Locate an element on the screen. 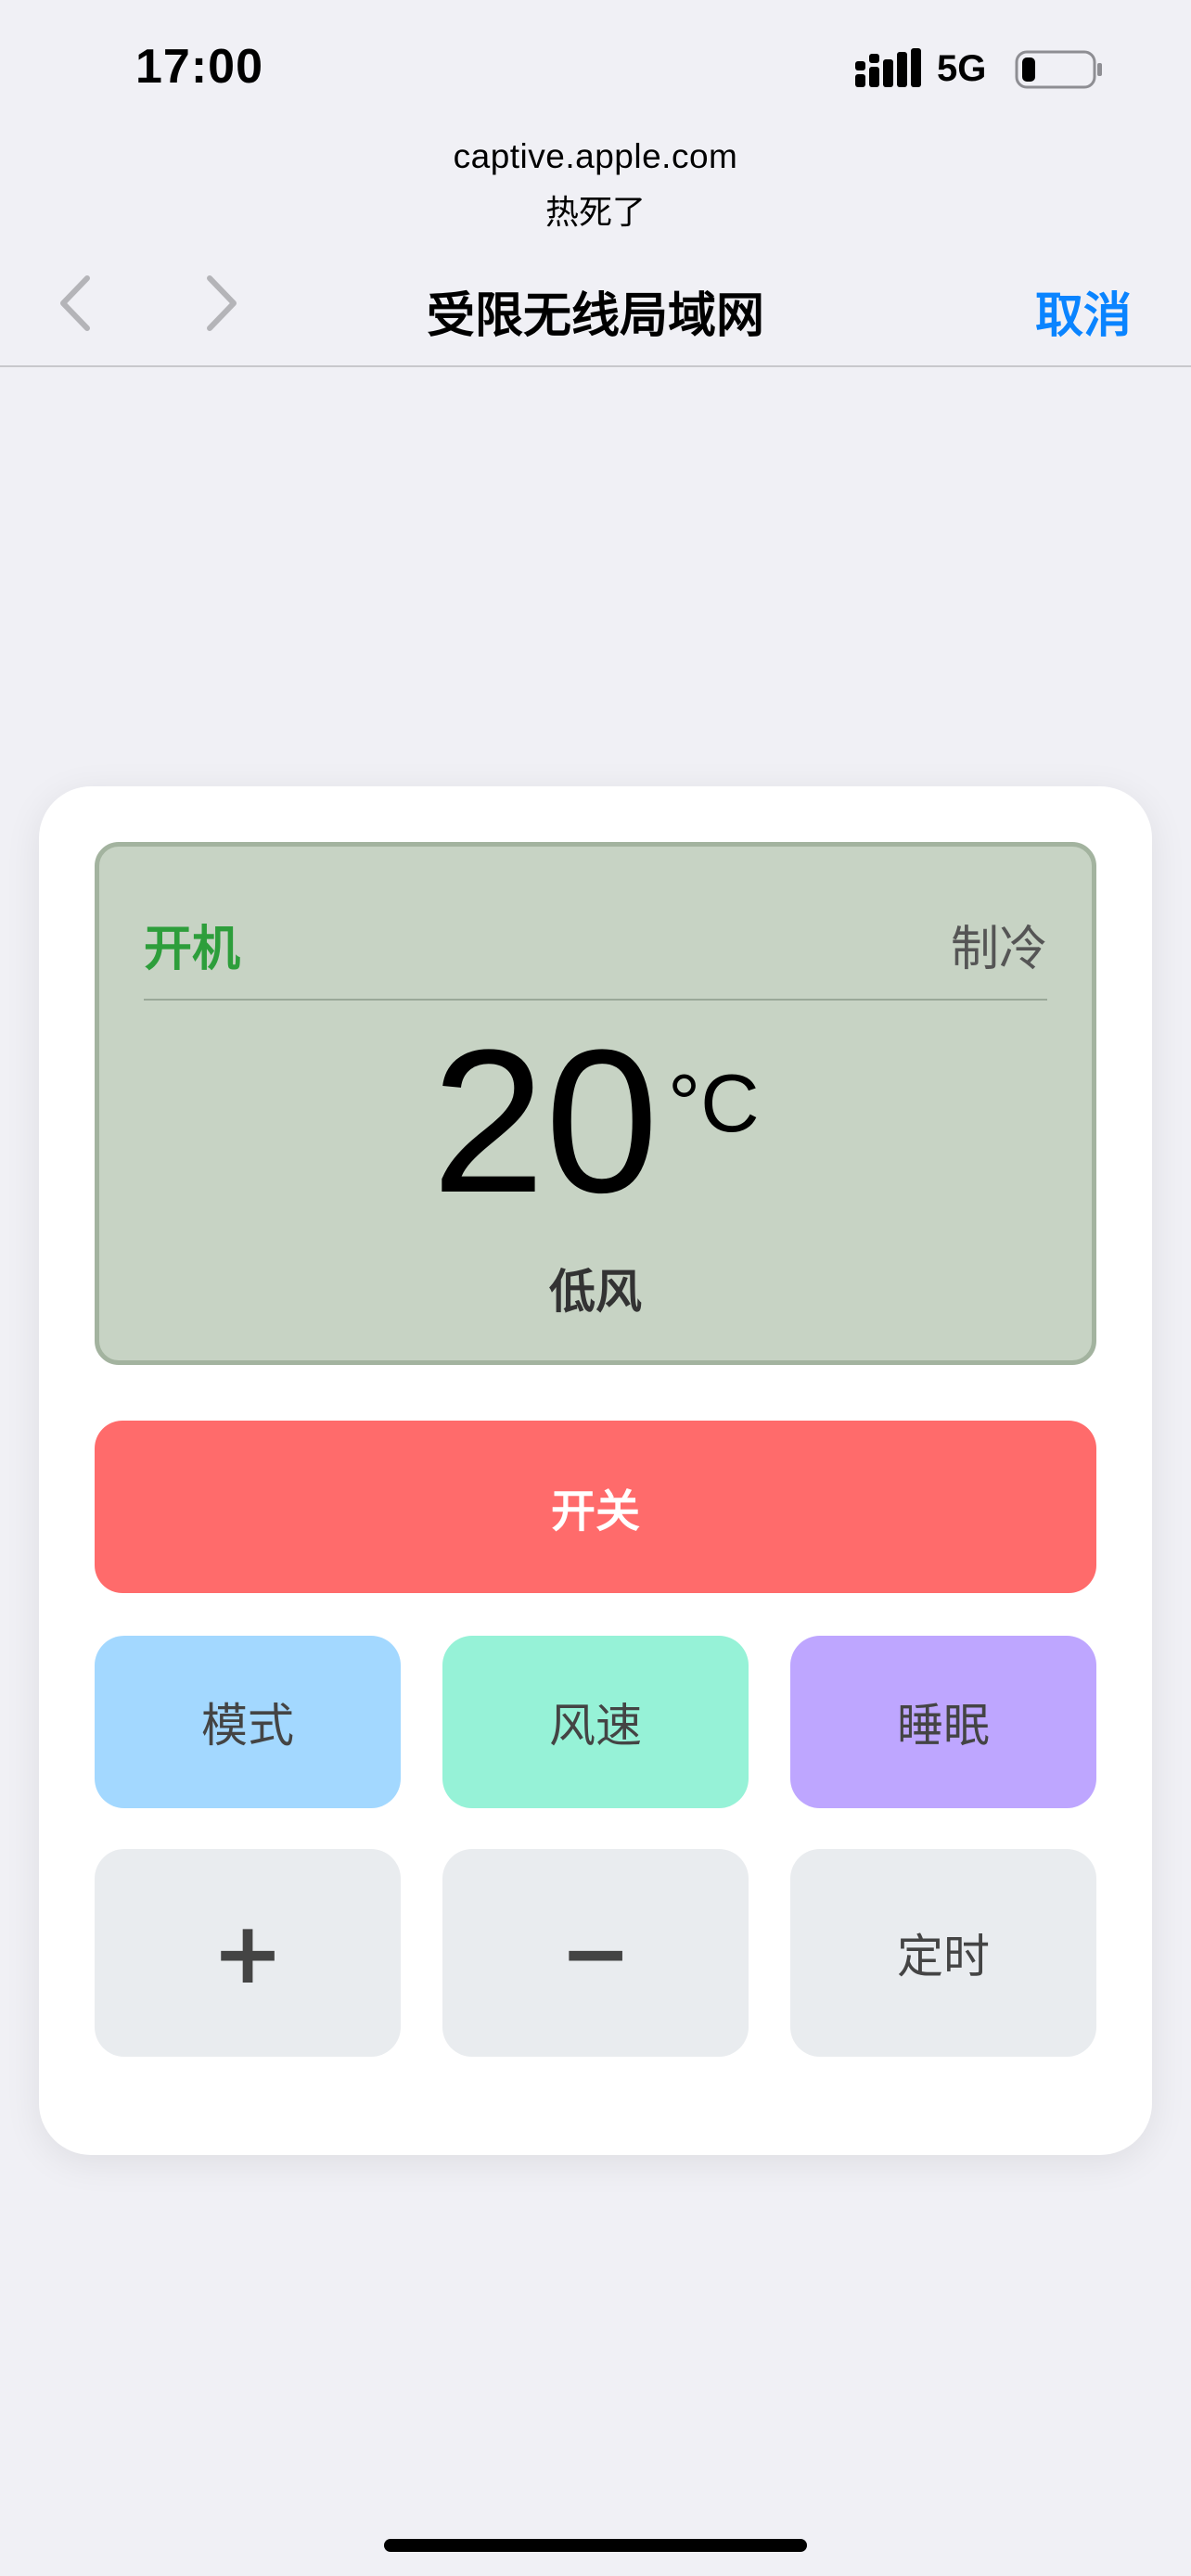  status-bar: 17:00 5G is located at coordinates (595, 69).